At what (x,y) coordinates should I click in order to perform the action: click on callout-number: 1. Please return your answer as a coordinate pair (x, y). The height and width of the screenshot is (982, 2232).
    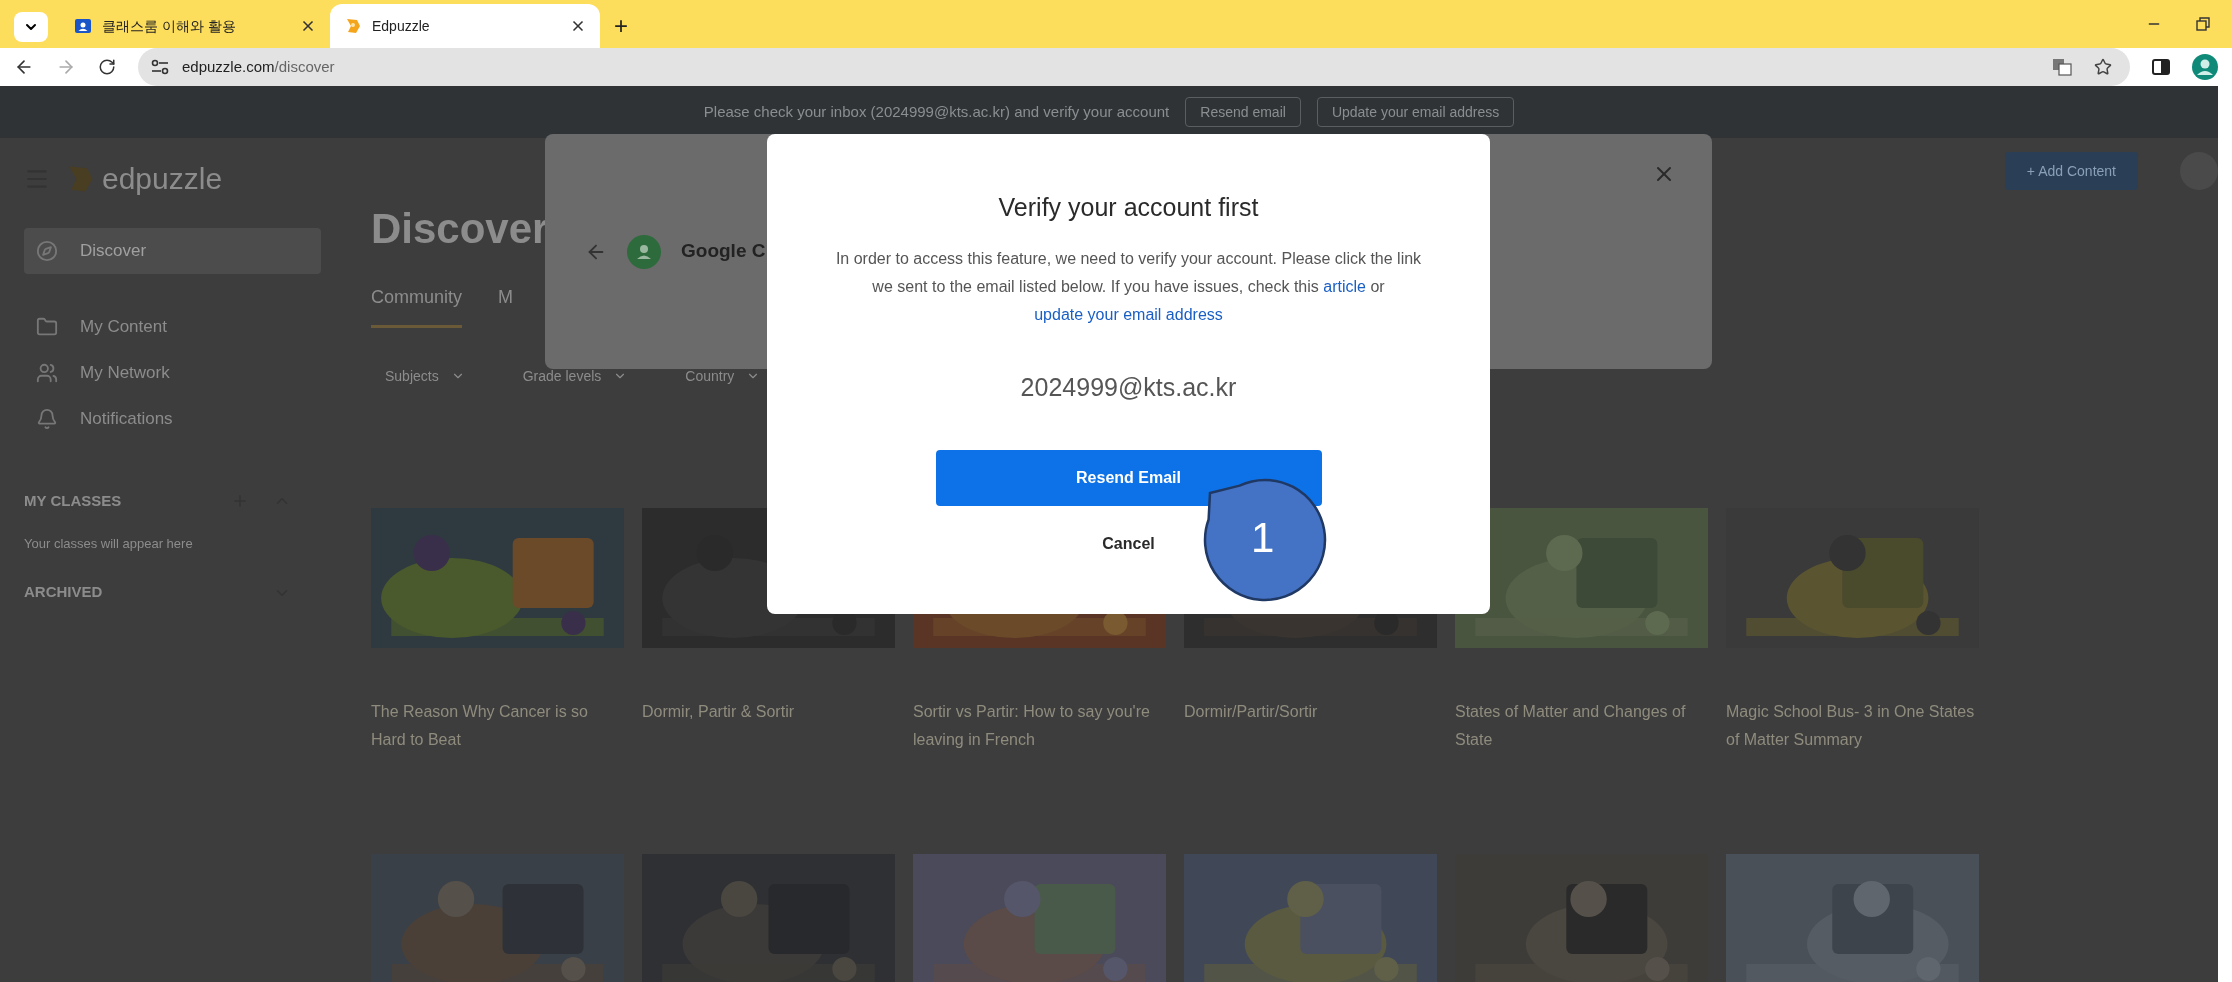
    Looking at the image, I should click on (1263, 538).